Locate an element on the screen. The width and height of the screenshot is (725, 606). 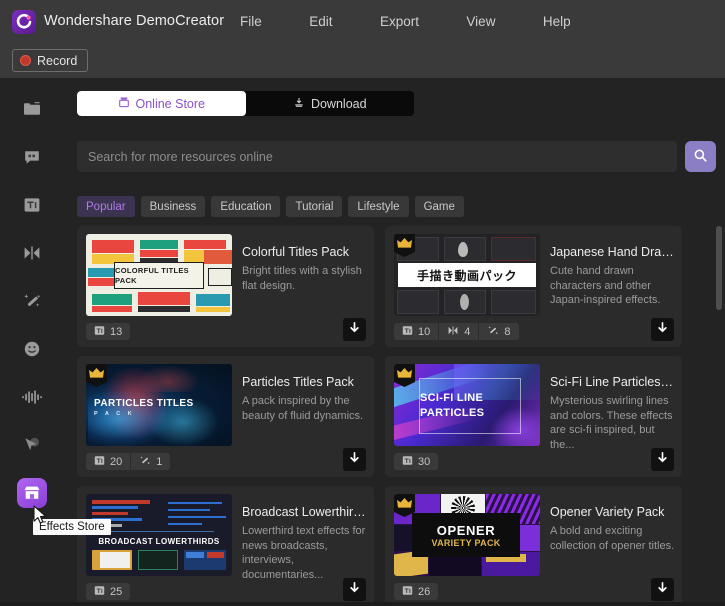
sidebar-item-audio is located at coordinates (32, 397).